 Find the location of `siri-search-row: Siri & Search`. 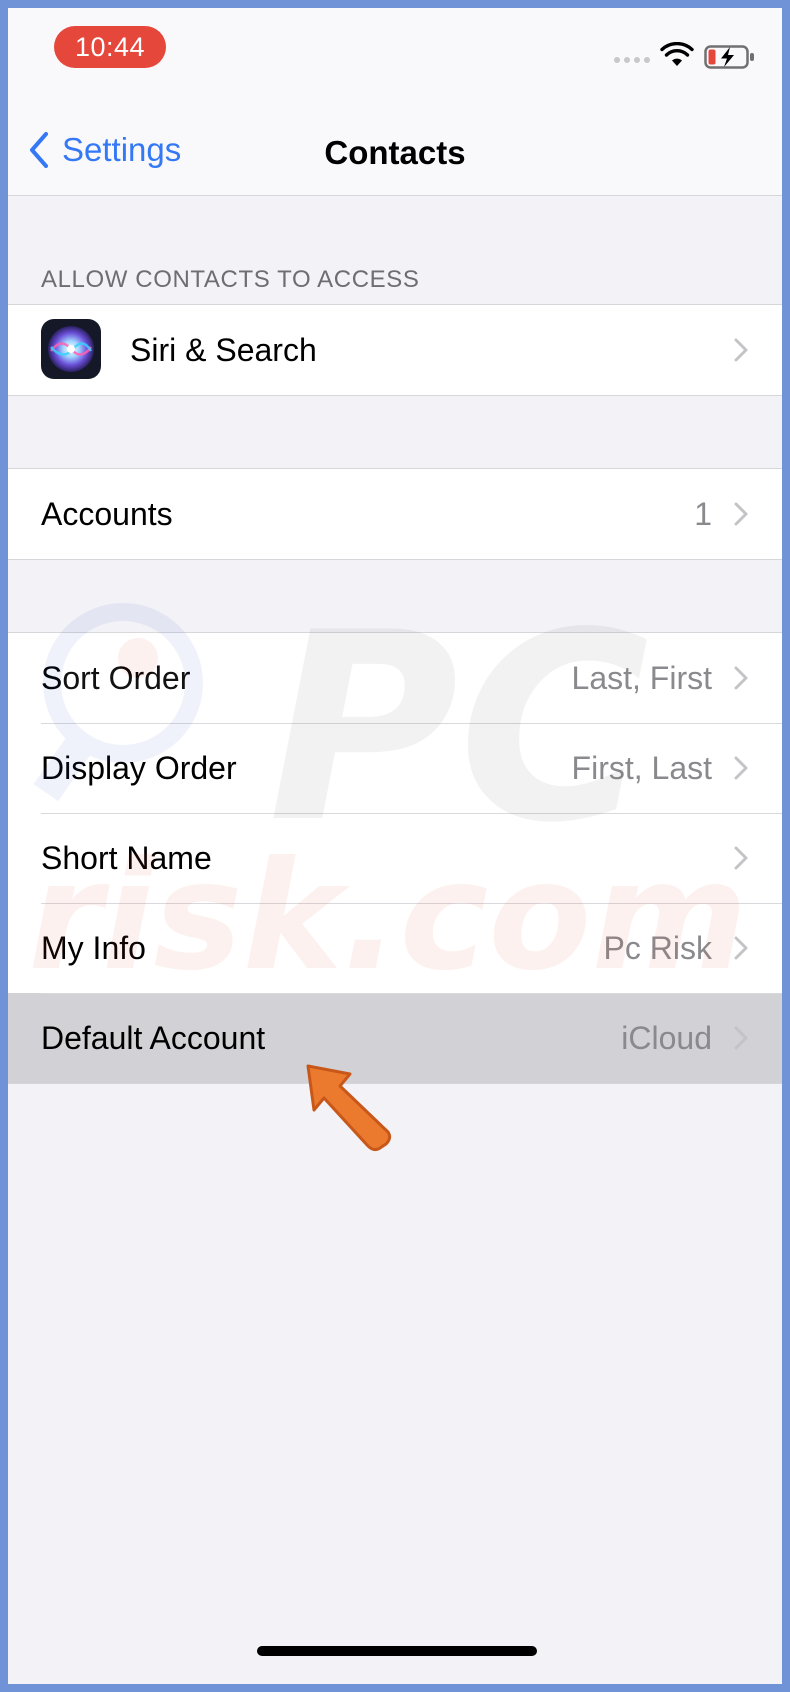

siri-search-row: Siri & Search is located at coordinates (395, 350).